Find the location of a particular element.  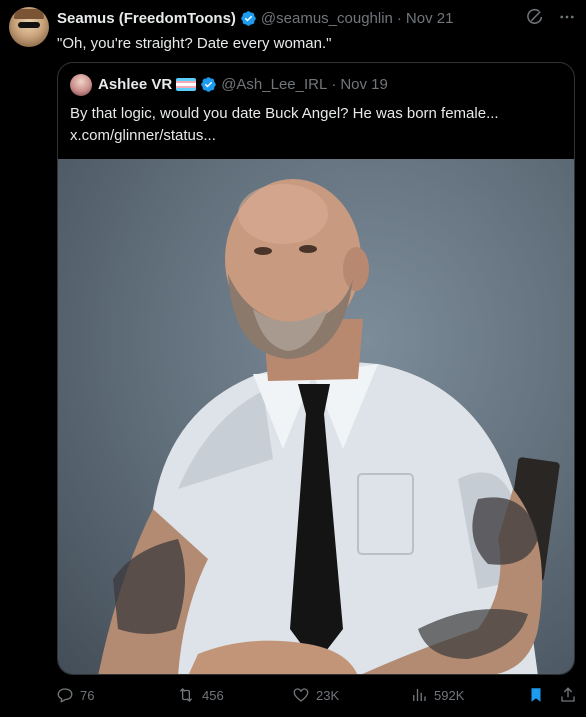

views-button: 592K is located at coordinates (437, 695).